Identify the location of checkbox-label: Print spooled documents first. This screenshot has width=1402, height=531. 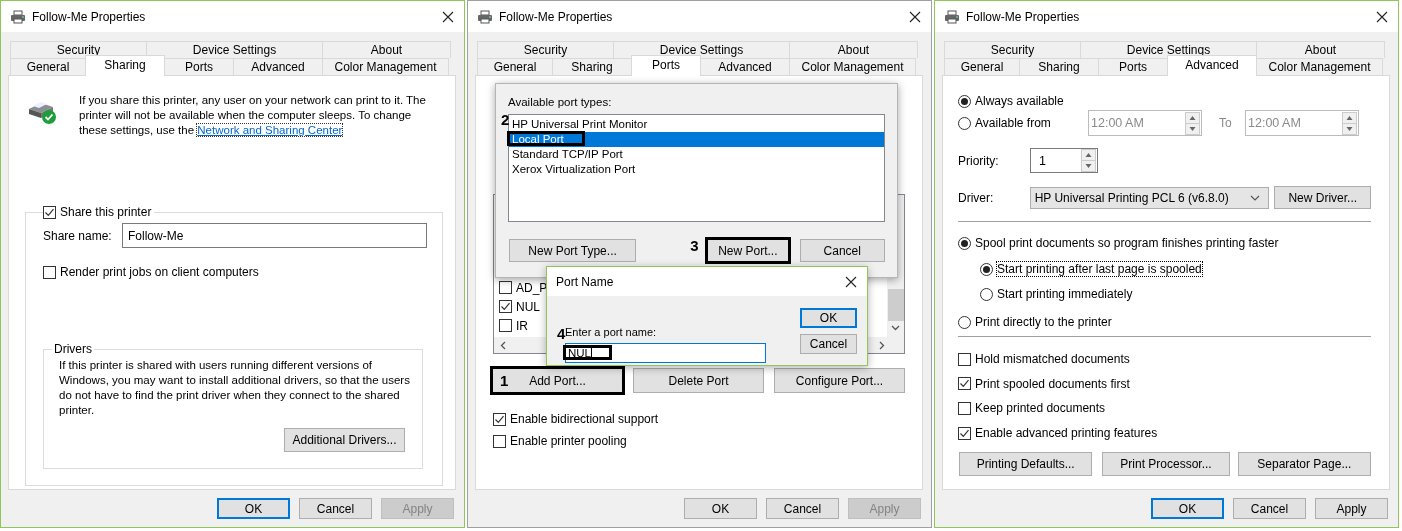
(1052, 383).